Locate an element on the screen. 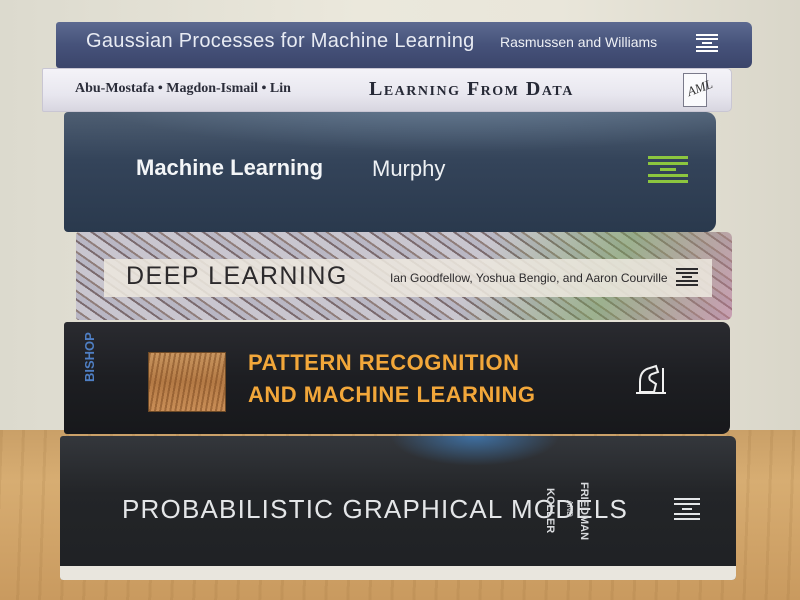 Image resolution: width=800 pixels, height=600 pixels. aml-icon: AML is located at coordinates (699, 90).